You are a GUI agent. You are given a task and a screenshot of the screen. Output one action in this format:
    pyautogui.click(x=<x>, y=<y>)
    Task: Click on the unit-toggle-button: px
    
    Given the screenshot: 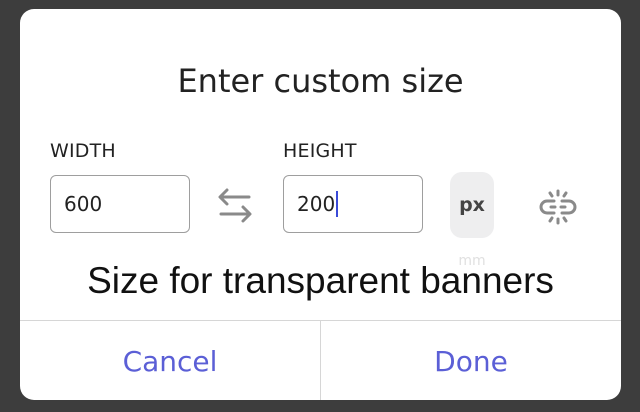 What is the action you would take?
    pyautogui.click(x=472, y=205)
    